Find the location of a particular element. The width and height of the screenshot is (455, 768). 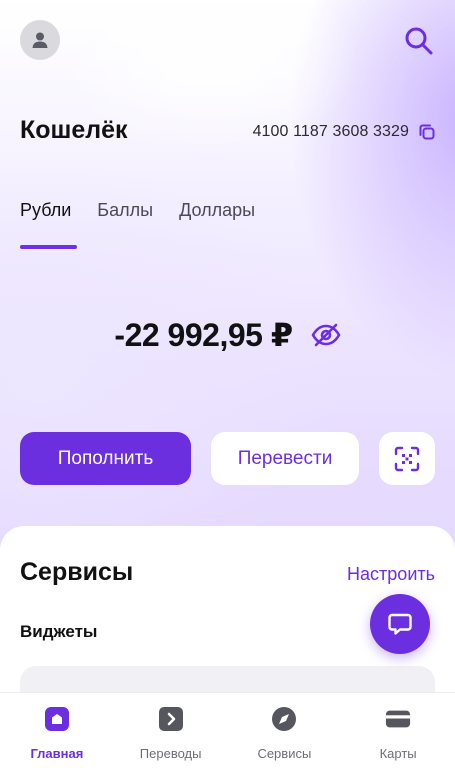

transfer-button: Перевести is located at coordinates (285, 458).